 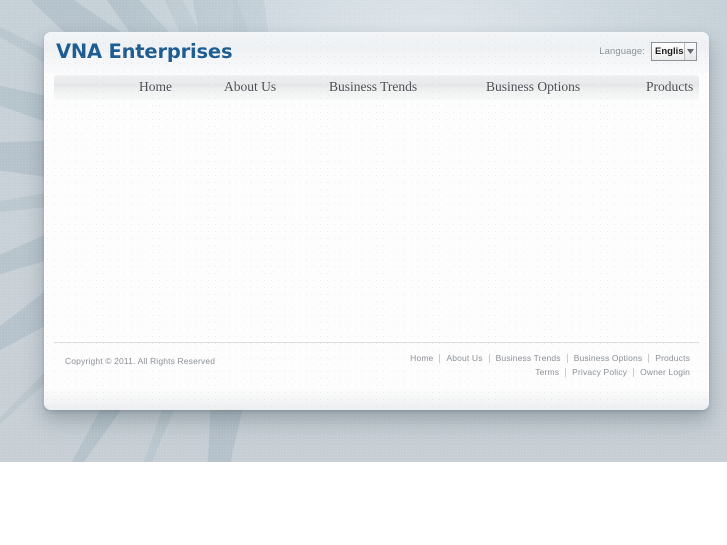 I want to click on nav-item-products: Products, so click(x=669, y=87).